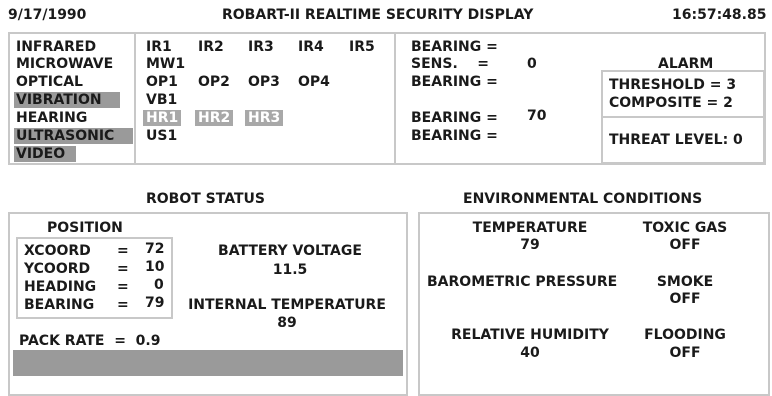 This screenshot has height=396, width=772. I want to click on heading-value: 0, so click(159, 285).